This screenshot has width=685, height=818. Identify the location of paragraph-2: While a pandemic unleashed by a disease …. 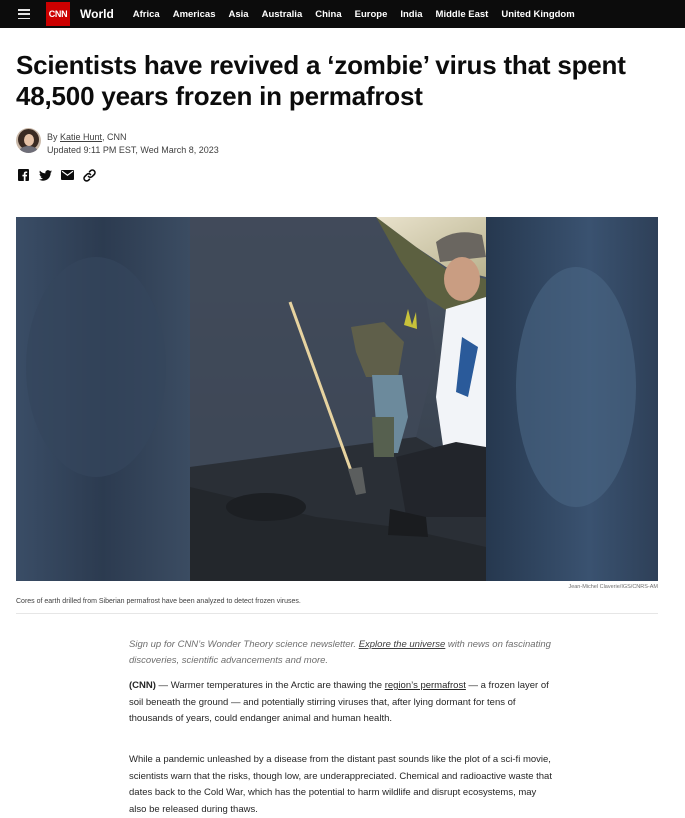
(340, 784).